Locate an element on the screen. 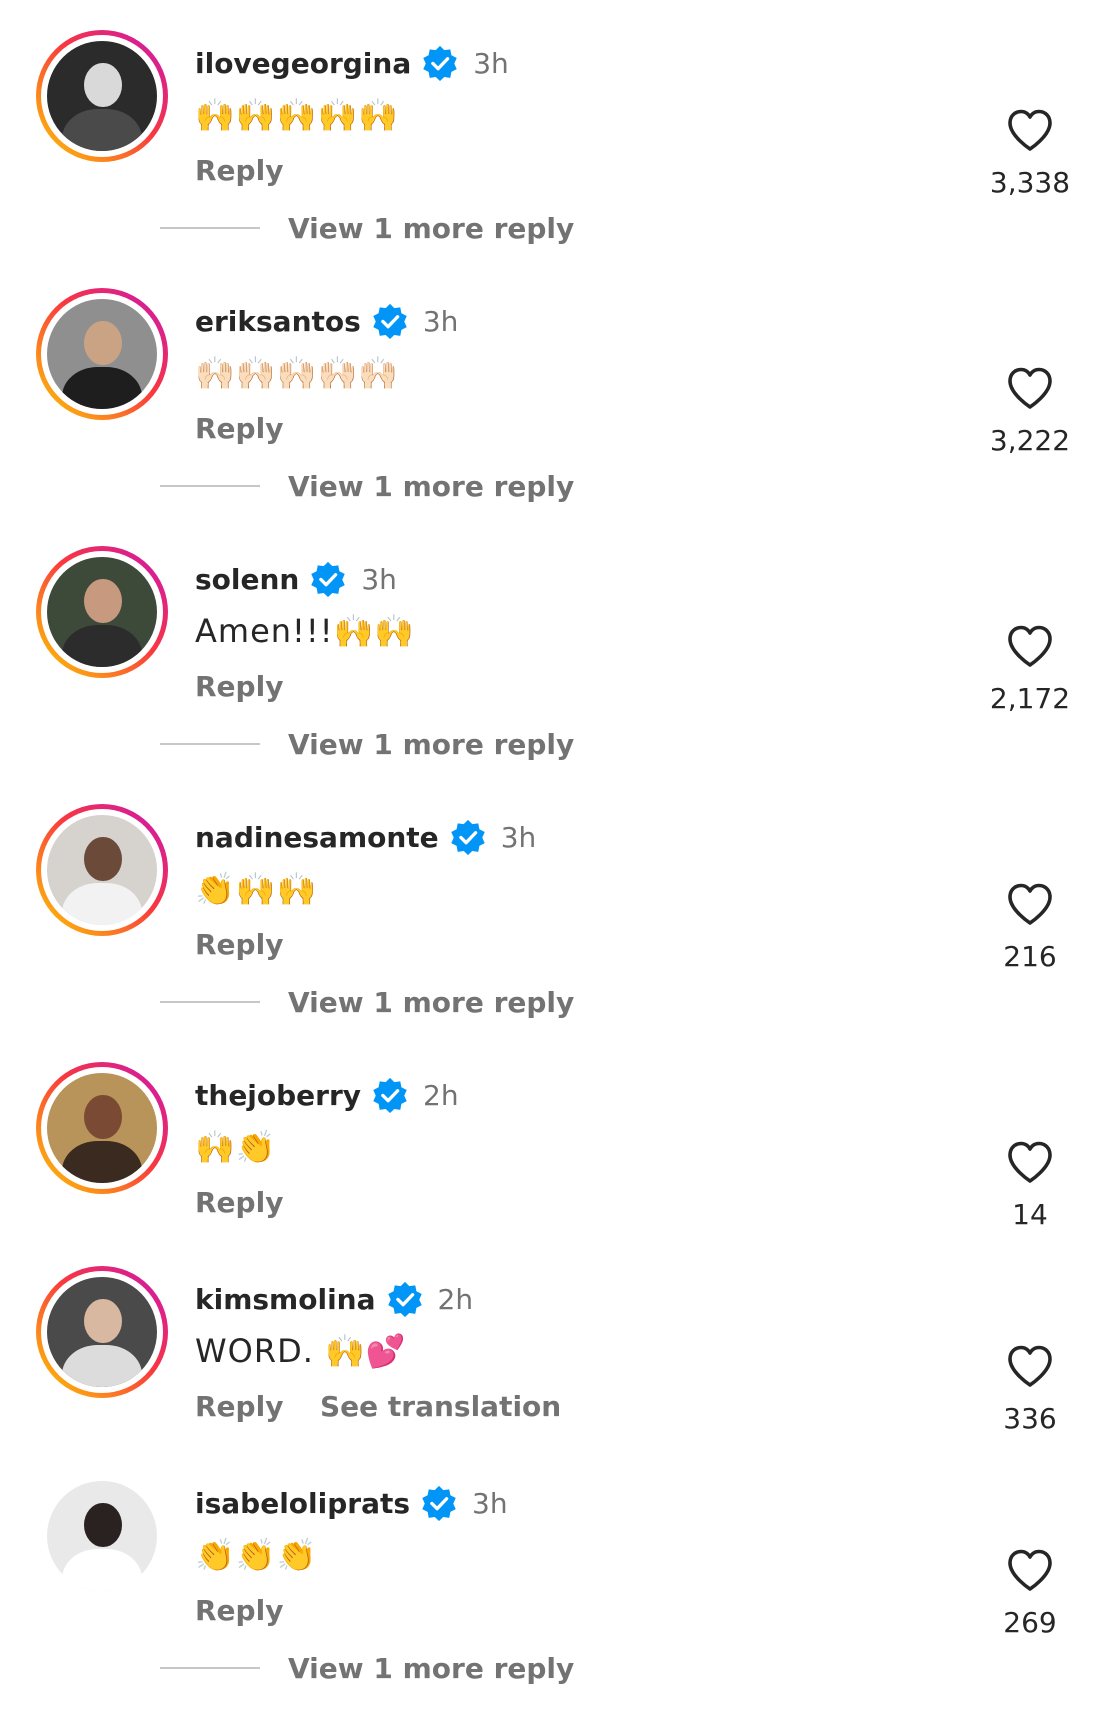 This screenshot has width=1120, height=1728. comment-header: solenn 3h is located at coordinates (296, 579).